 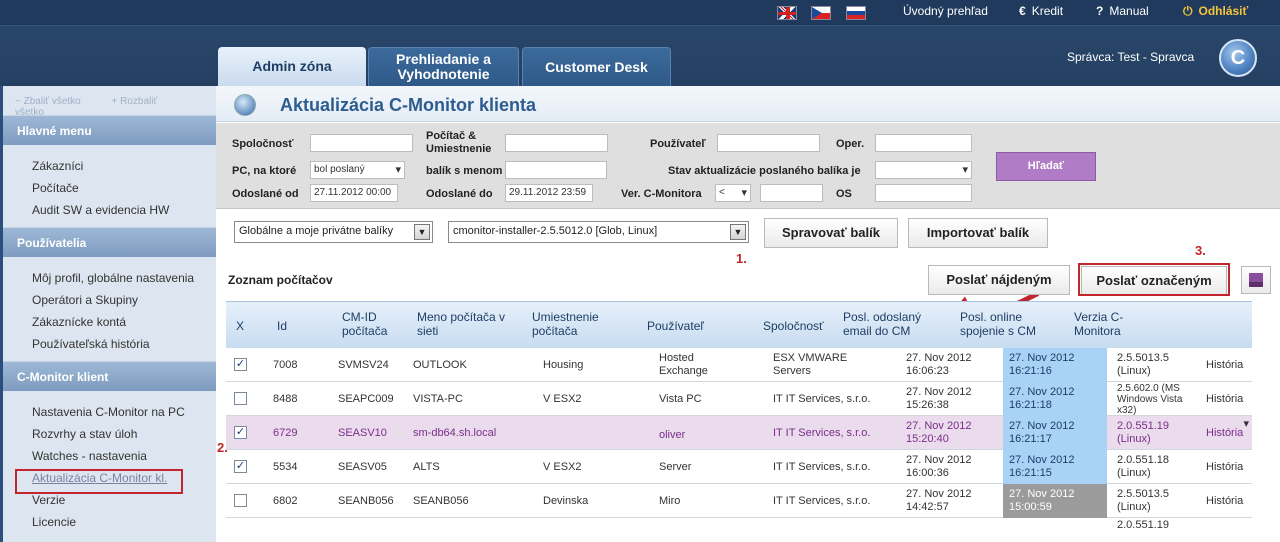 What do you see at coordinates (893, 324) in the screenshot?
I see `col-email: Posl. odoslaný email do CM` at bounding box center [893, 324].